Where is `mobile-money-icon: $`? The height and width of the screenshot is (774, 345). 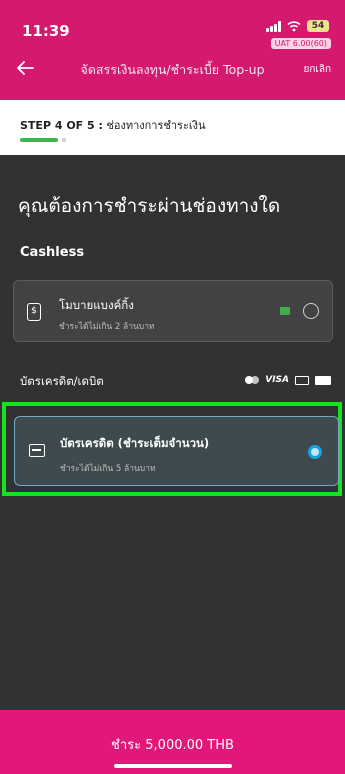
mobile-money-icon: $ is located at coordinates (34, 312).